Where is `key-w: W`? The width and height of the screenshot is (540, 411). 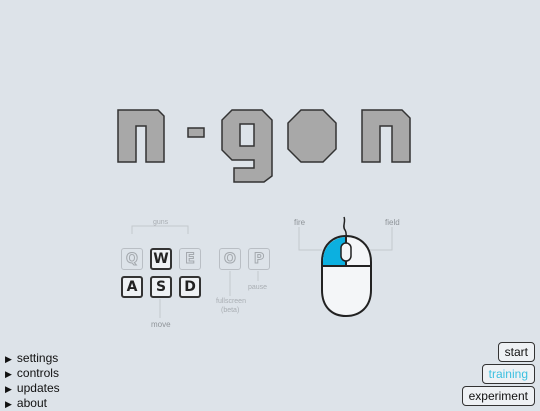
key-w: W is located at coordinates (161, 259).